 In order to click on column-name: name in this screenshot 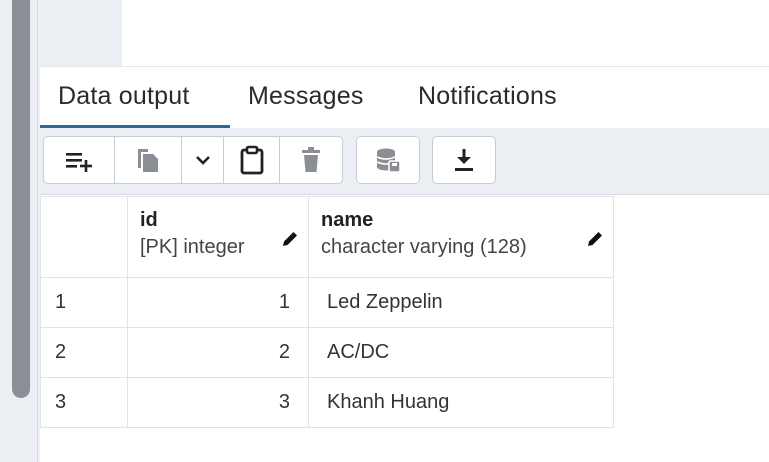, I will do `click(347, 220)`.